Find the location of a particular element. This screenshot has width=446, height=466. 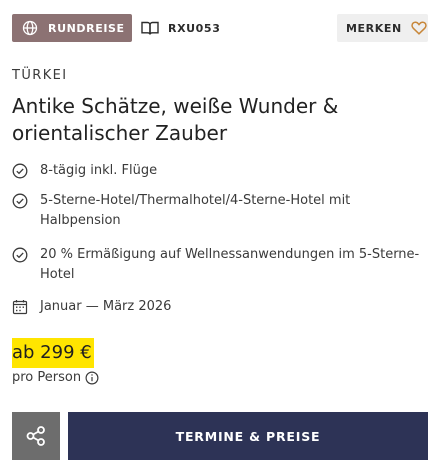

share-button is located at coordinates (36, 436).